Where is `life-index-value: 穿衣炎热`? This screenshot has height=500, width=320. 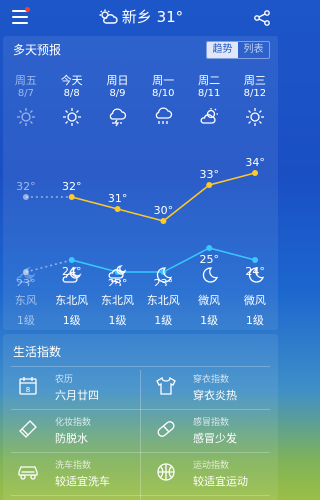
life-index-value: 穿衣炎热 is located at coordinates (215, 395).